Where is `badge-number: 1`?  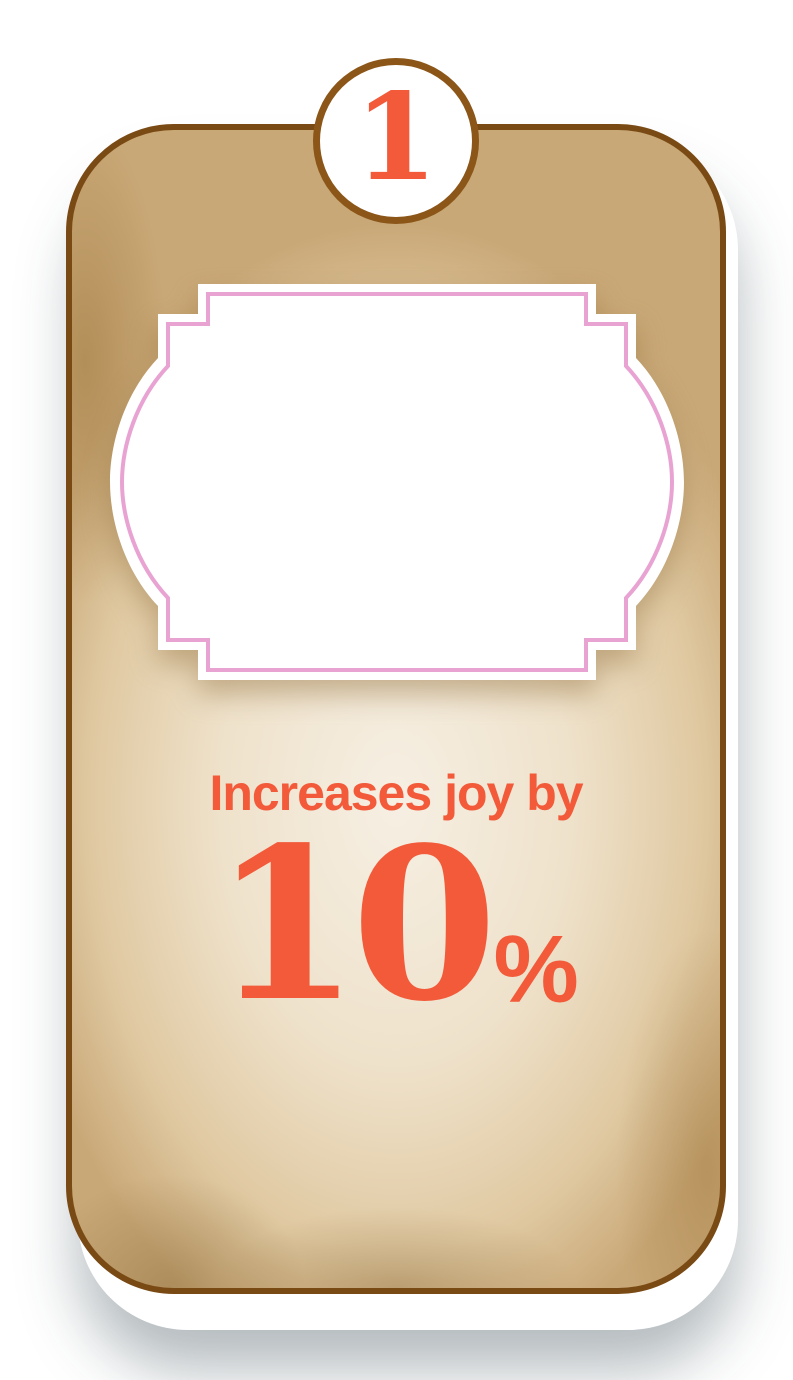
badge-number: 1 is located at coordinates (396, 137).